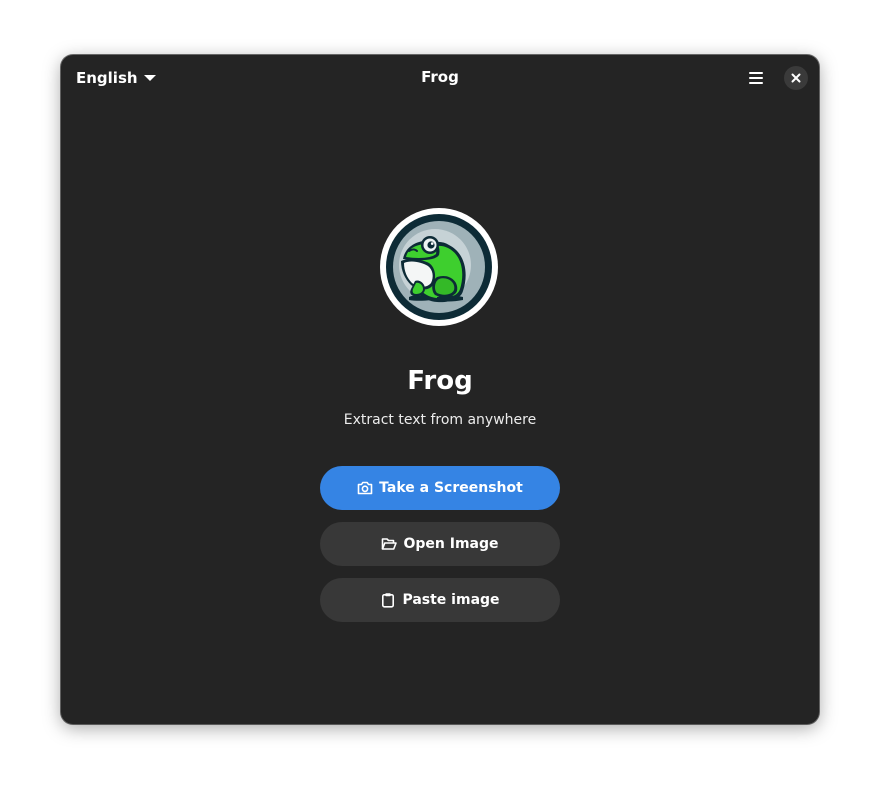  I want to click on app-title: Frog, so click(440, 381).